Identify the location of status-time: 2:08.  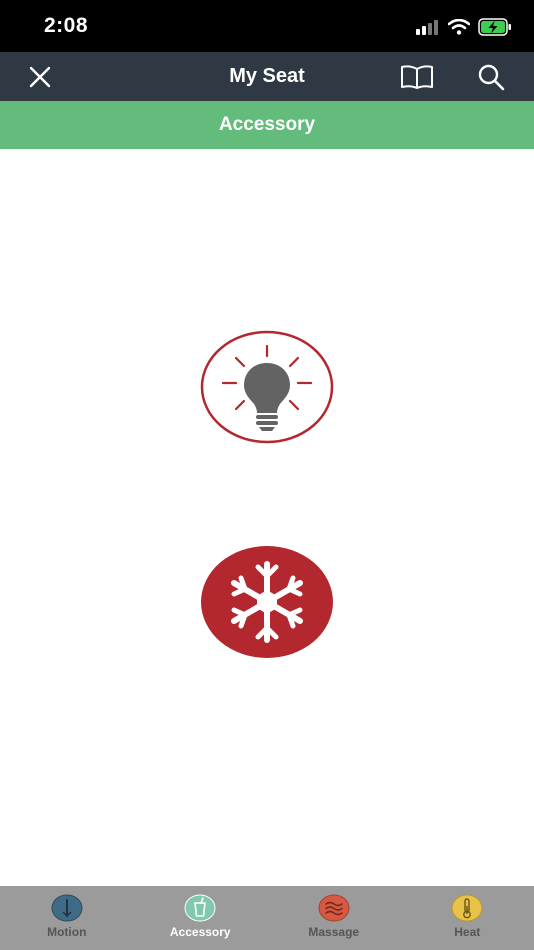
(66, 25).